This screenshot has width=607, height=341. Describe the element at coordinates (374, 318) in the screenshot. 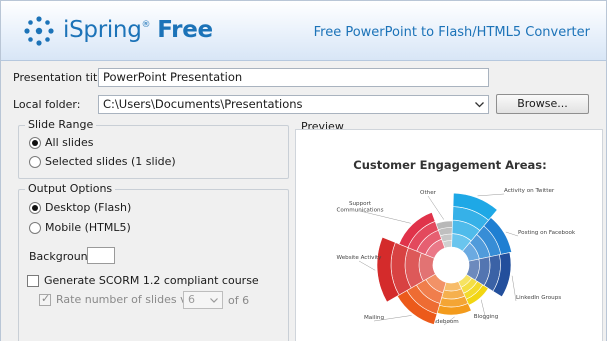

I see `chart-category-label: Mailing` at that location.